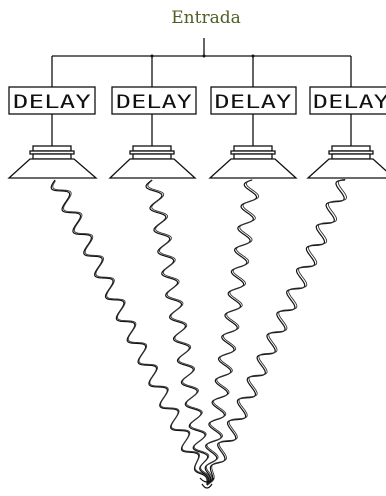  I want to click on channel-2: DELAY, so click(152, 117).